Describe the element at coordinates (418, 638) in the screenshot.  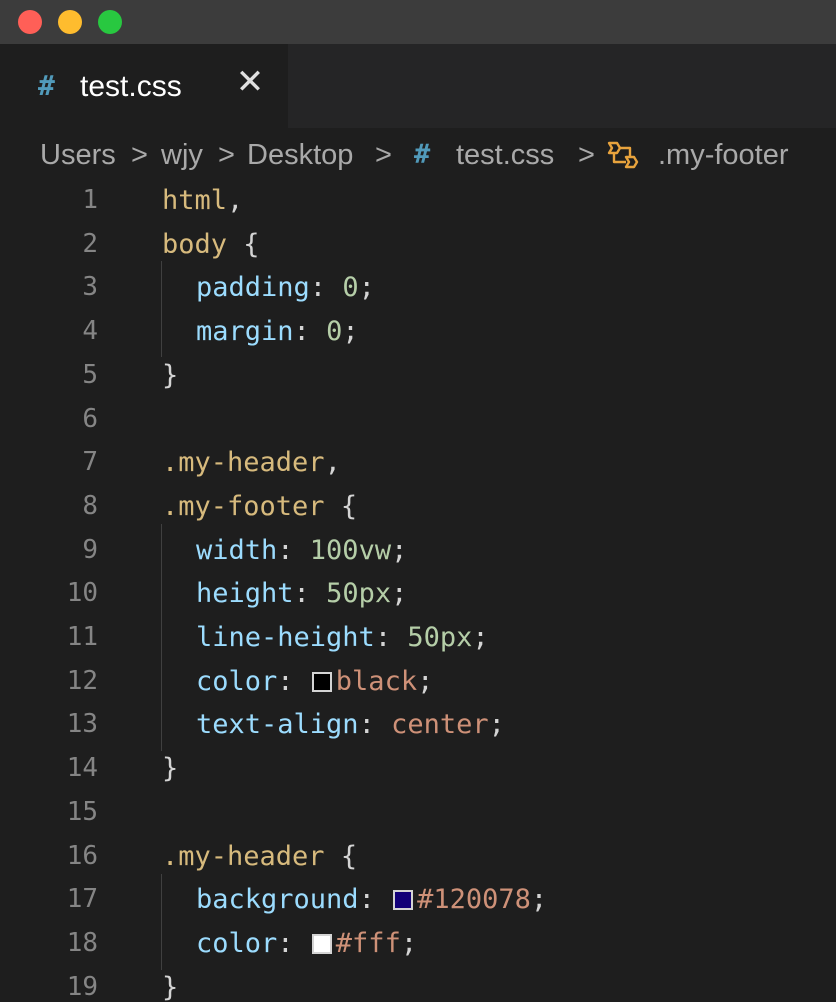
I see `code-line: 11 line-height: 50px;` at that location.